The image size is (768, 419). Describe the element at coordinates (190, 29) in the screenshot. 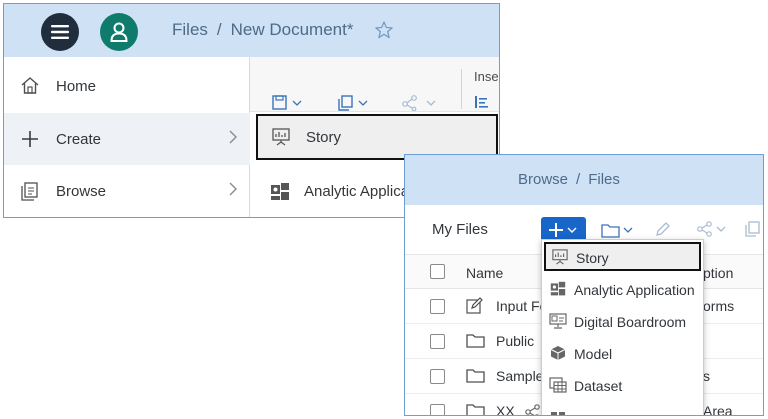

I see `breadcrumb-files: Files` at that location.